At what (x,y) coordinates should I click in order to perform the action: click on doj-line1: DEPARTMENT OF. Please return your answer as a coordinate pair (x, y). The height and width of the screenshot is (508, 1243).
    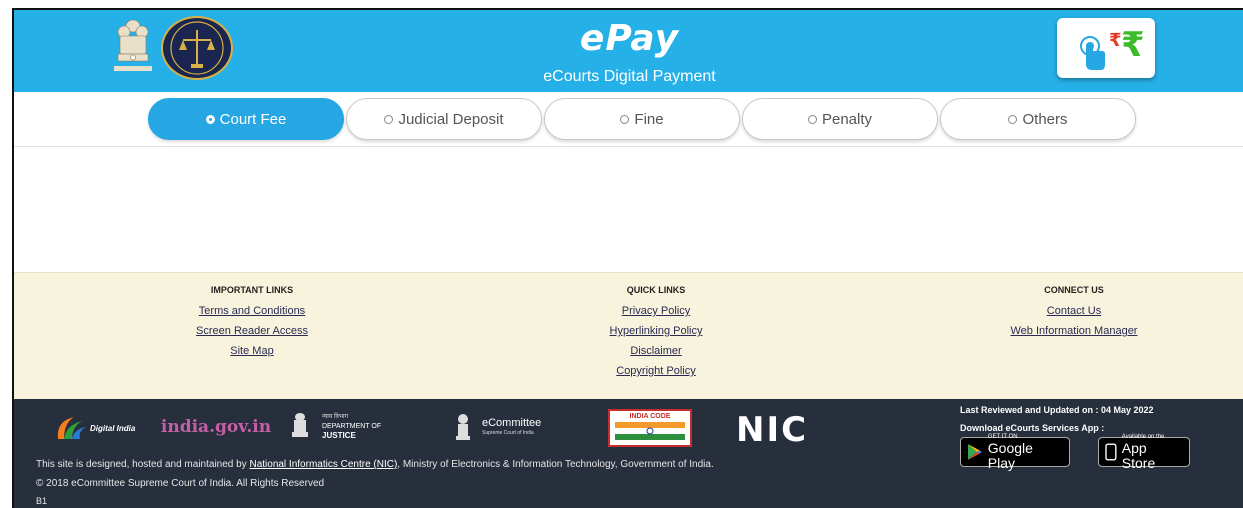
    Looking at the image, I should click on (352, 426).